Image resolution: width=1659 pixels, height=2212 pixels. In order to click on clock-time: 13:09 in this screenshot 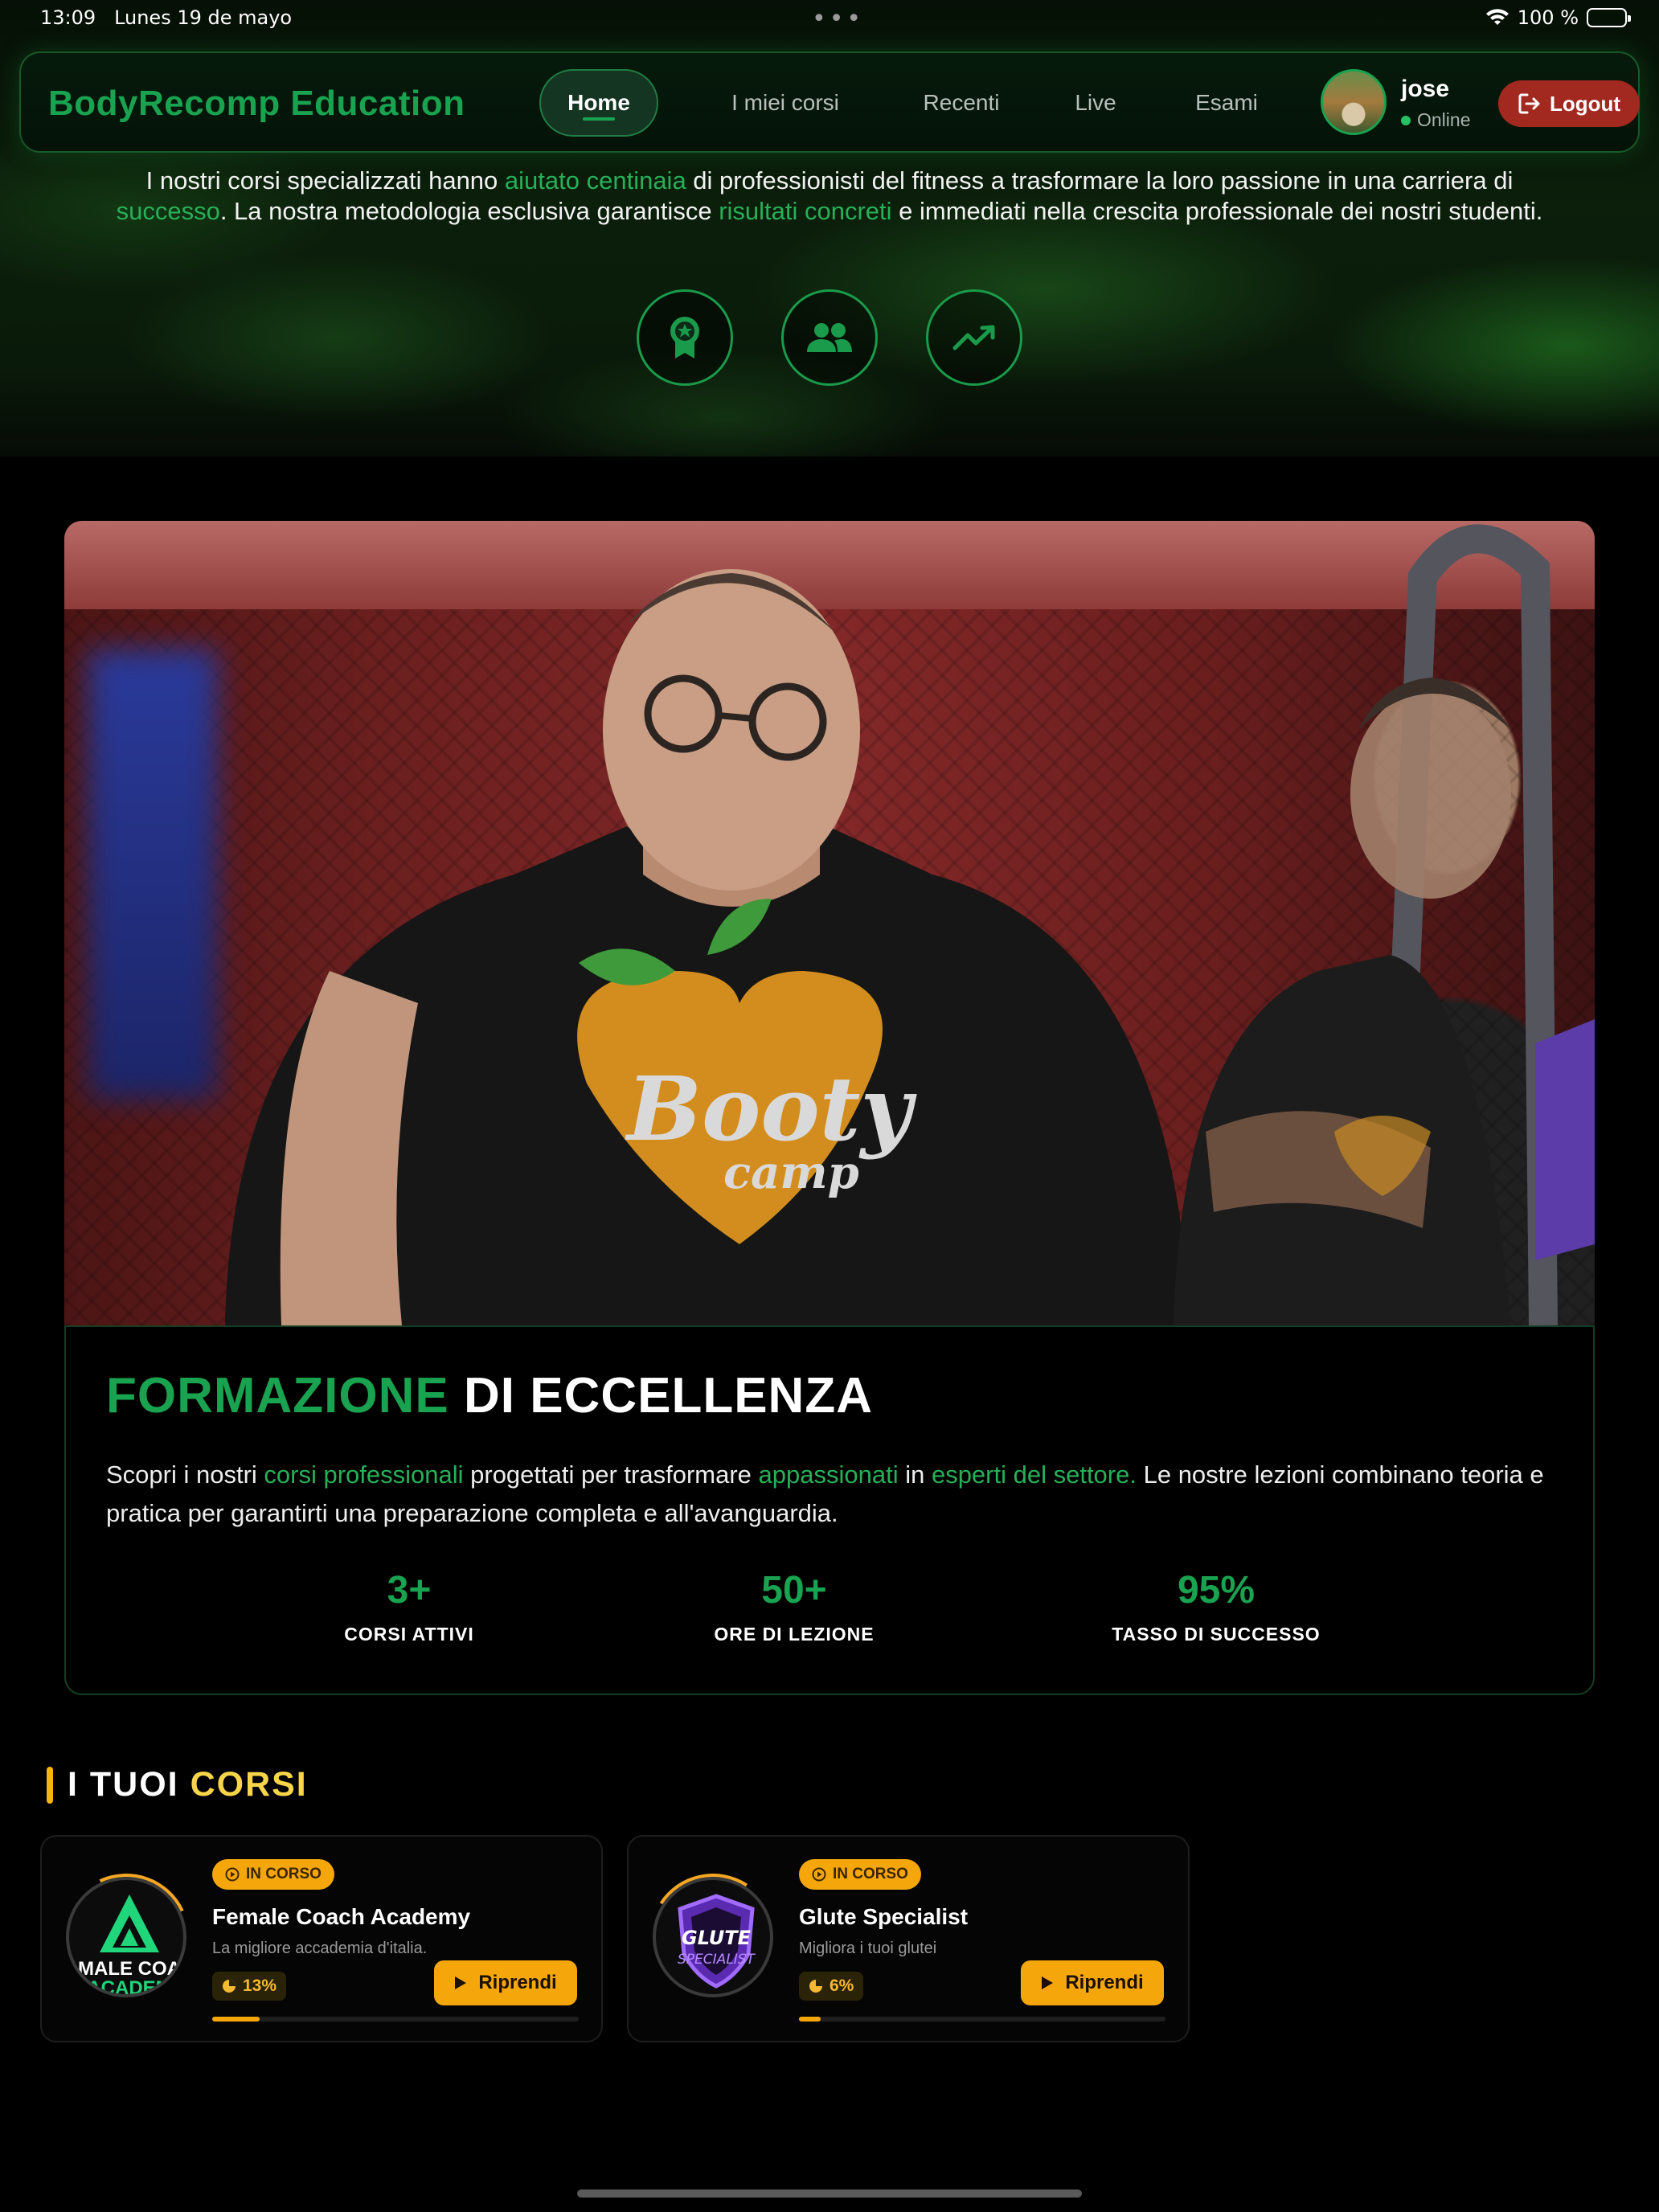, I will do `click(68, 17)`.